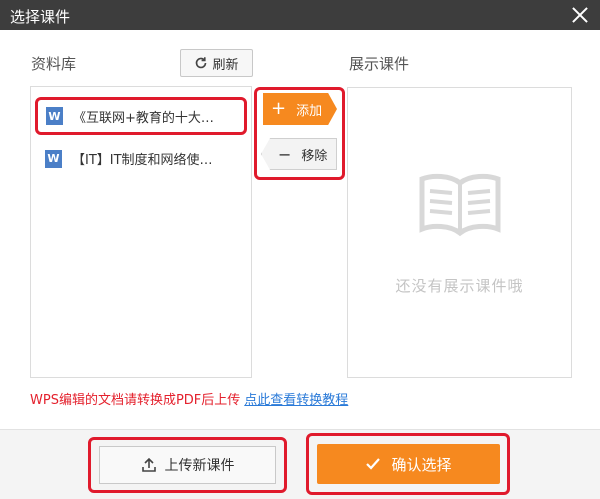 The image size is (600, 499). I want to click on refresh-button: 刷新, so click(216, 63).